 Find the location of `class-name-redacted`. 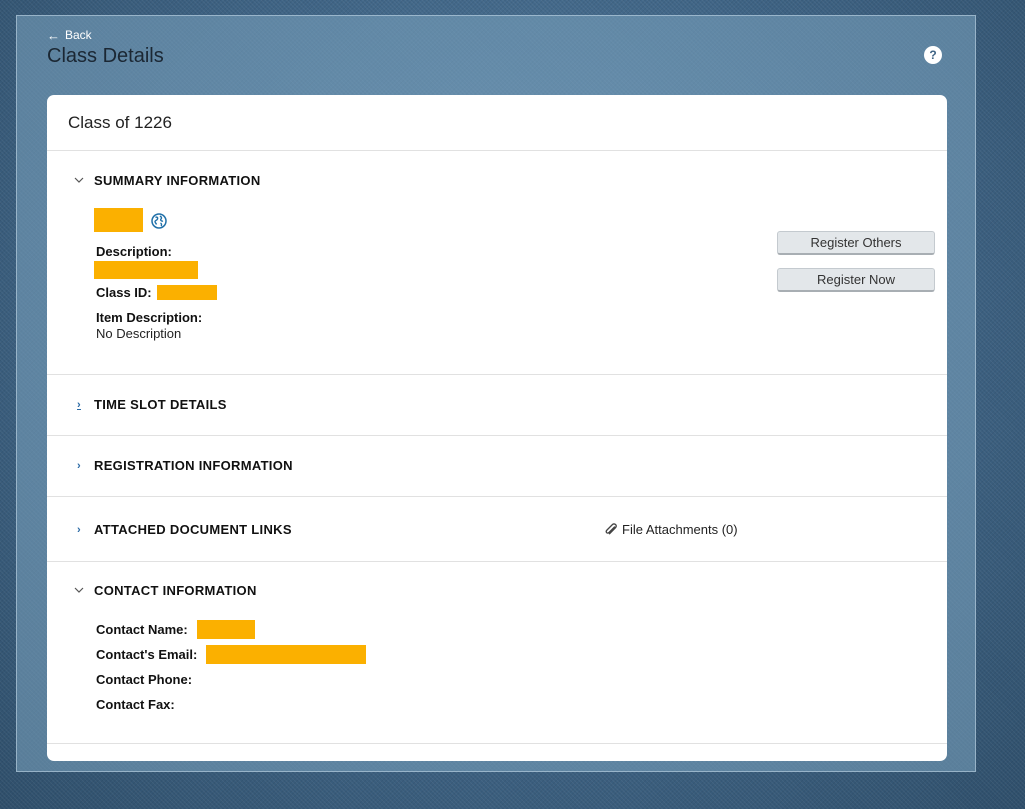

class-name-redacted is located at coordinates (118, 220).